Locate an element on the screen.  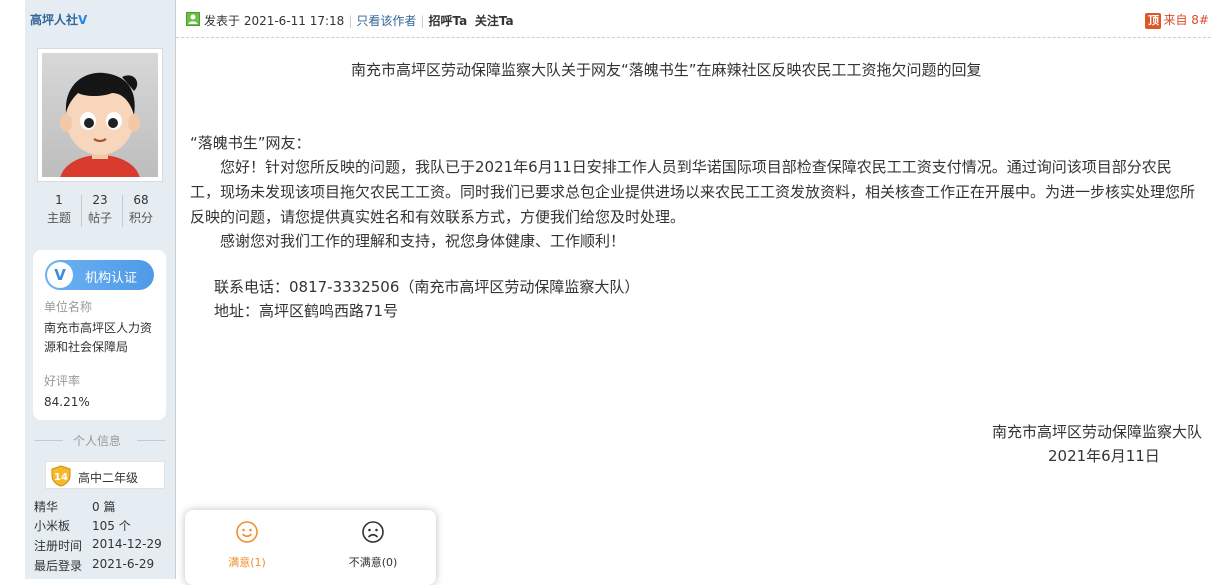
frown-icon is located at coordinates (373, 532).